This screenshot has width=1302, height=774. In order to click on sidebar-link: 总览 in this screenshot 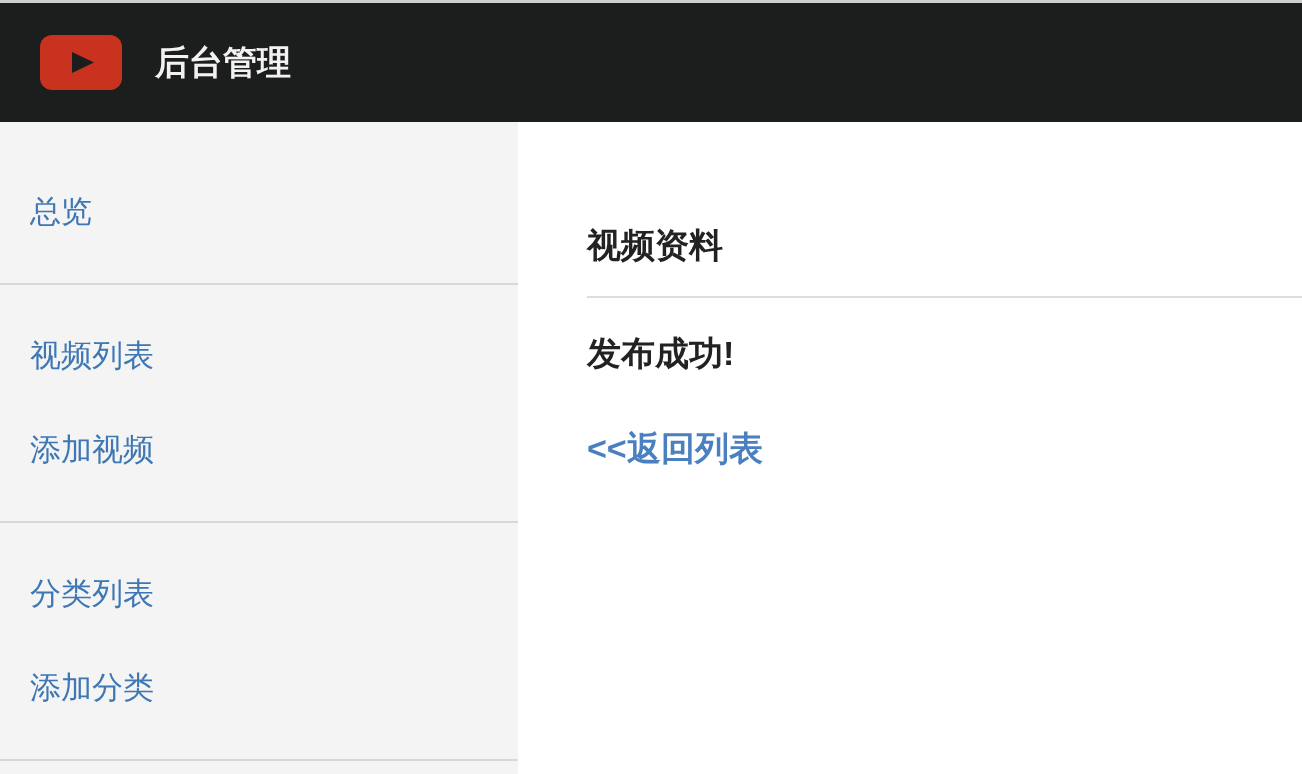, I will do `click(61, 212)`.